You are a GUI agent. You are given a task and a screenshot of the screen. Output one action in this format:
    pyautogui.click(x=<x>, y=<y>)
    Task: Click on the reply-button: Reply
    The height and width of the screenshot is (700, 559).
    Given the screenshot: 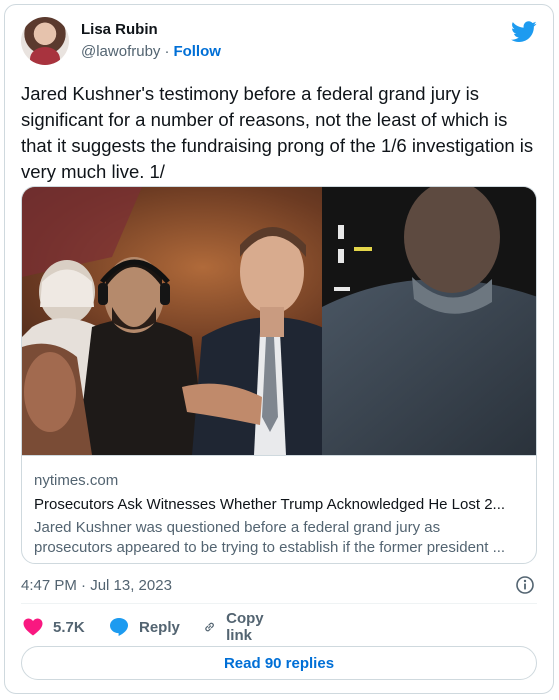 What is the action you would take?
    pyautogui.click(x=144, y=627)
    